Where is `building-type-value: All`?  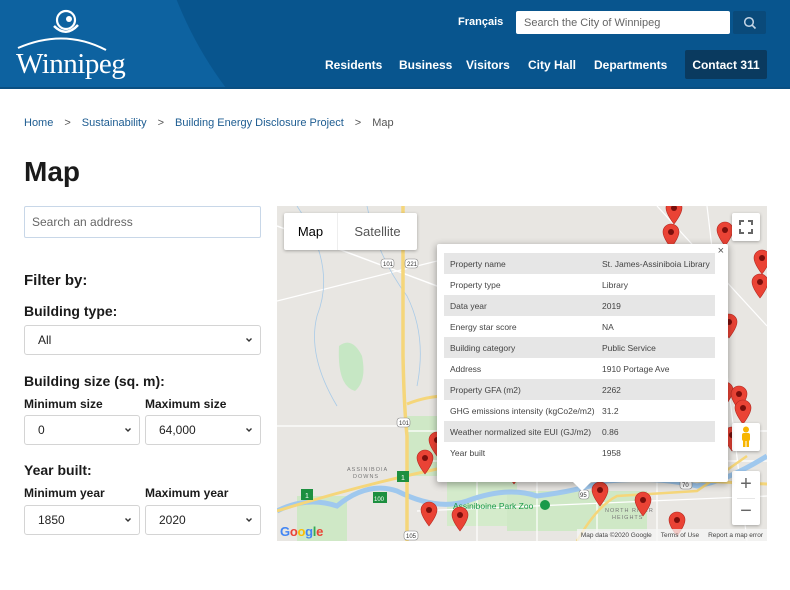 building-type-value: All is located at coordinates (45, 340).